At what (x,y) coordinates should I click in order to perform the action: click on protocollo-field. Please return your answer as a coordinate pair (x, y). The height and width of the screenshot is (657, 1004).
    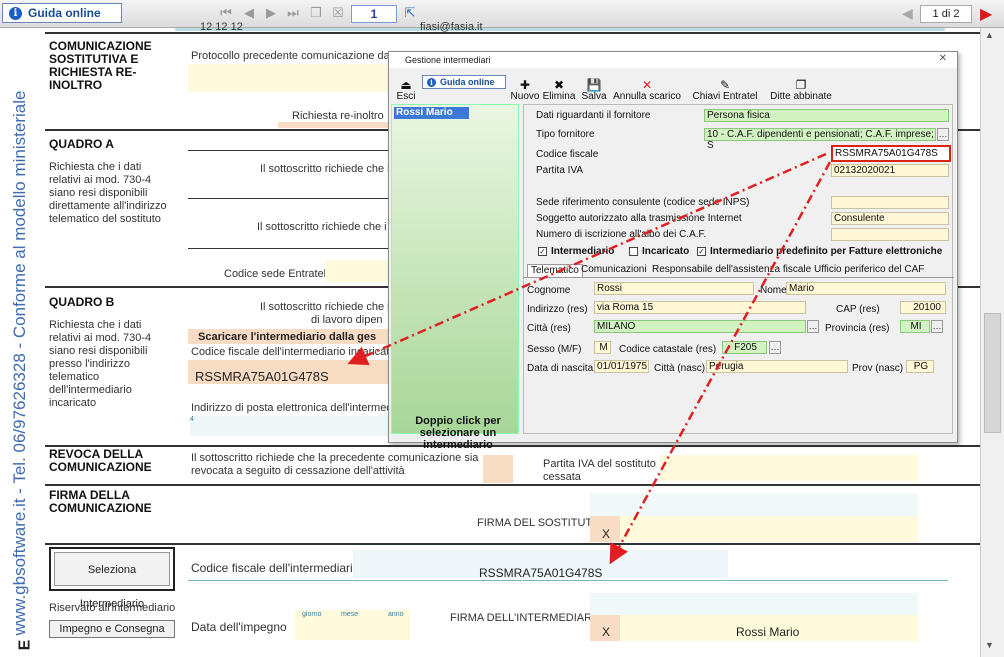
    Looking at the image, I should click on (288, 78).